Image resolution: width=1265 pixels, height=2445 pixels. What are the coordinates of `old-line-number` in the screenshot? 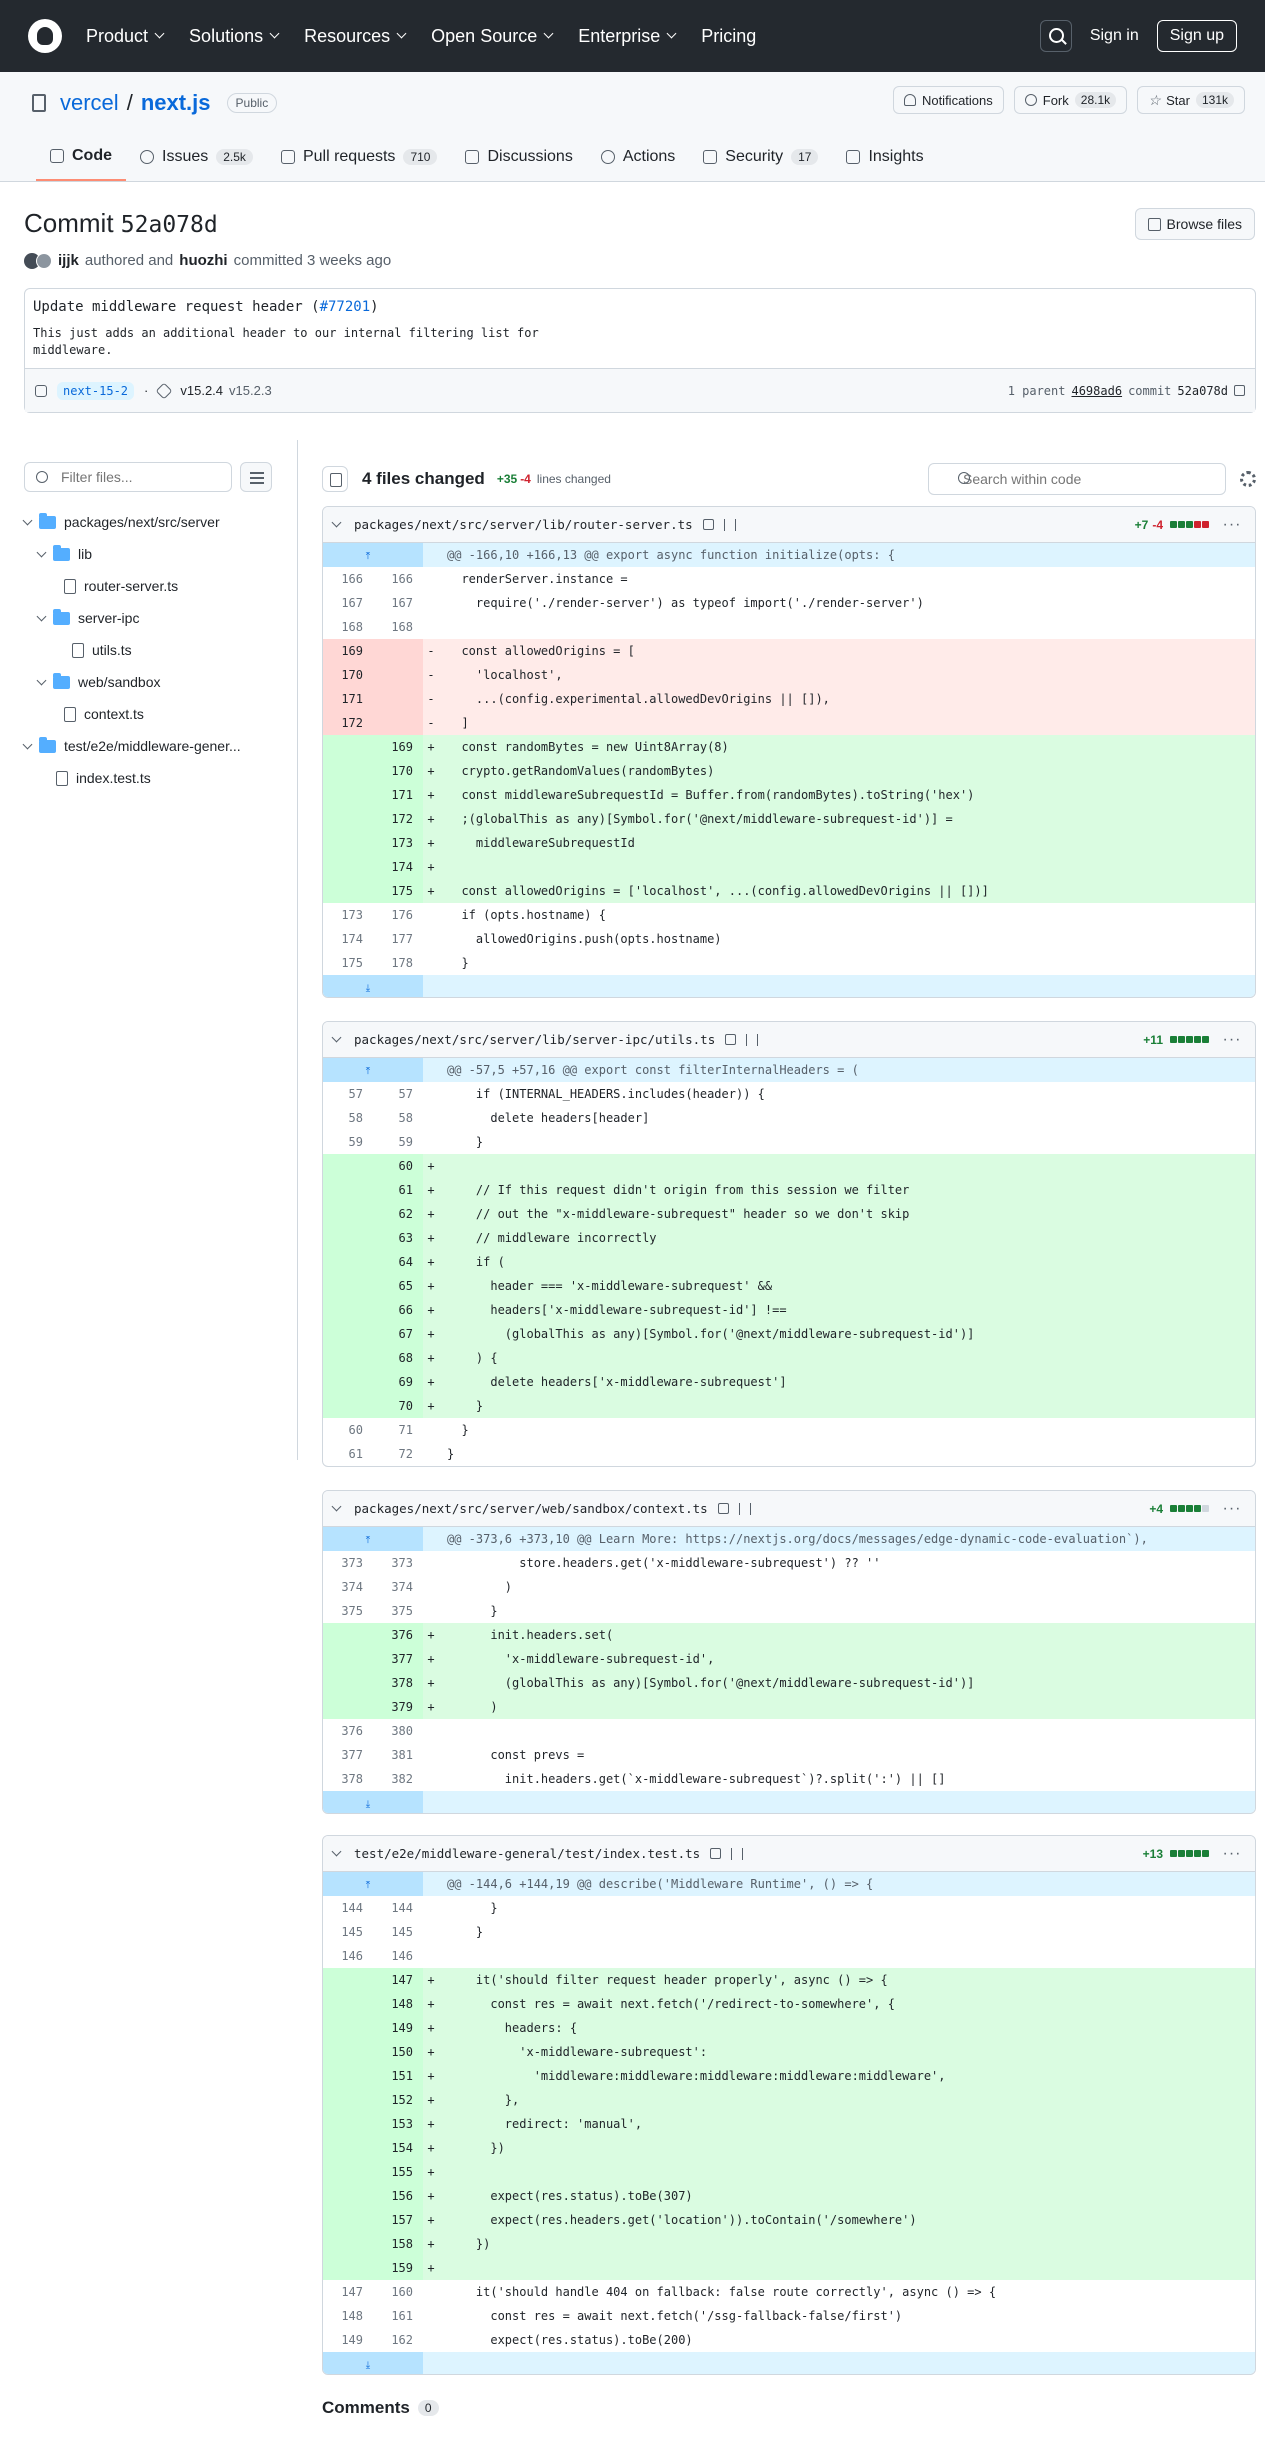 It's located at (348, 1214).